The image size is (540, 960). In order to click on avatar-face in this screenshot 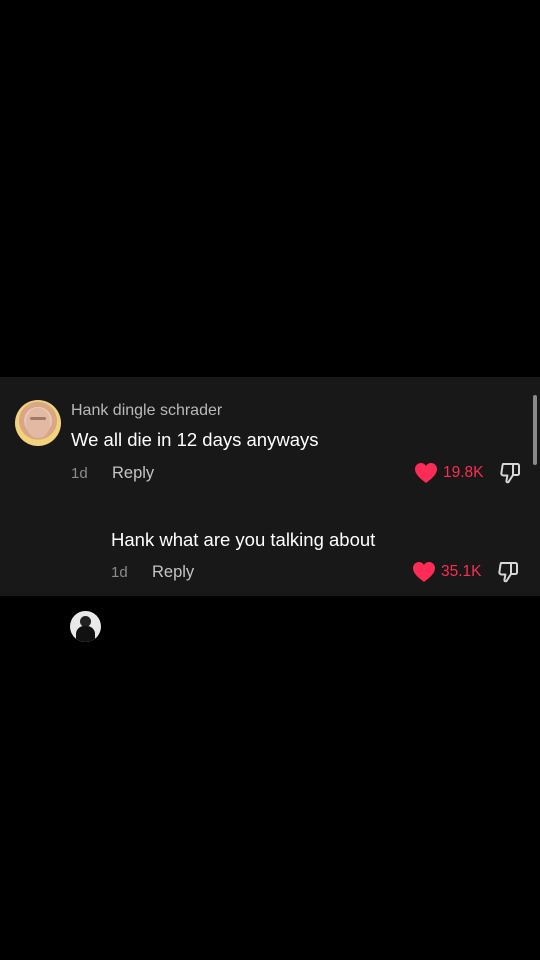, I will do `click(38, 423)`.